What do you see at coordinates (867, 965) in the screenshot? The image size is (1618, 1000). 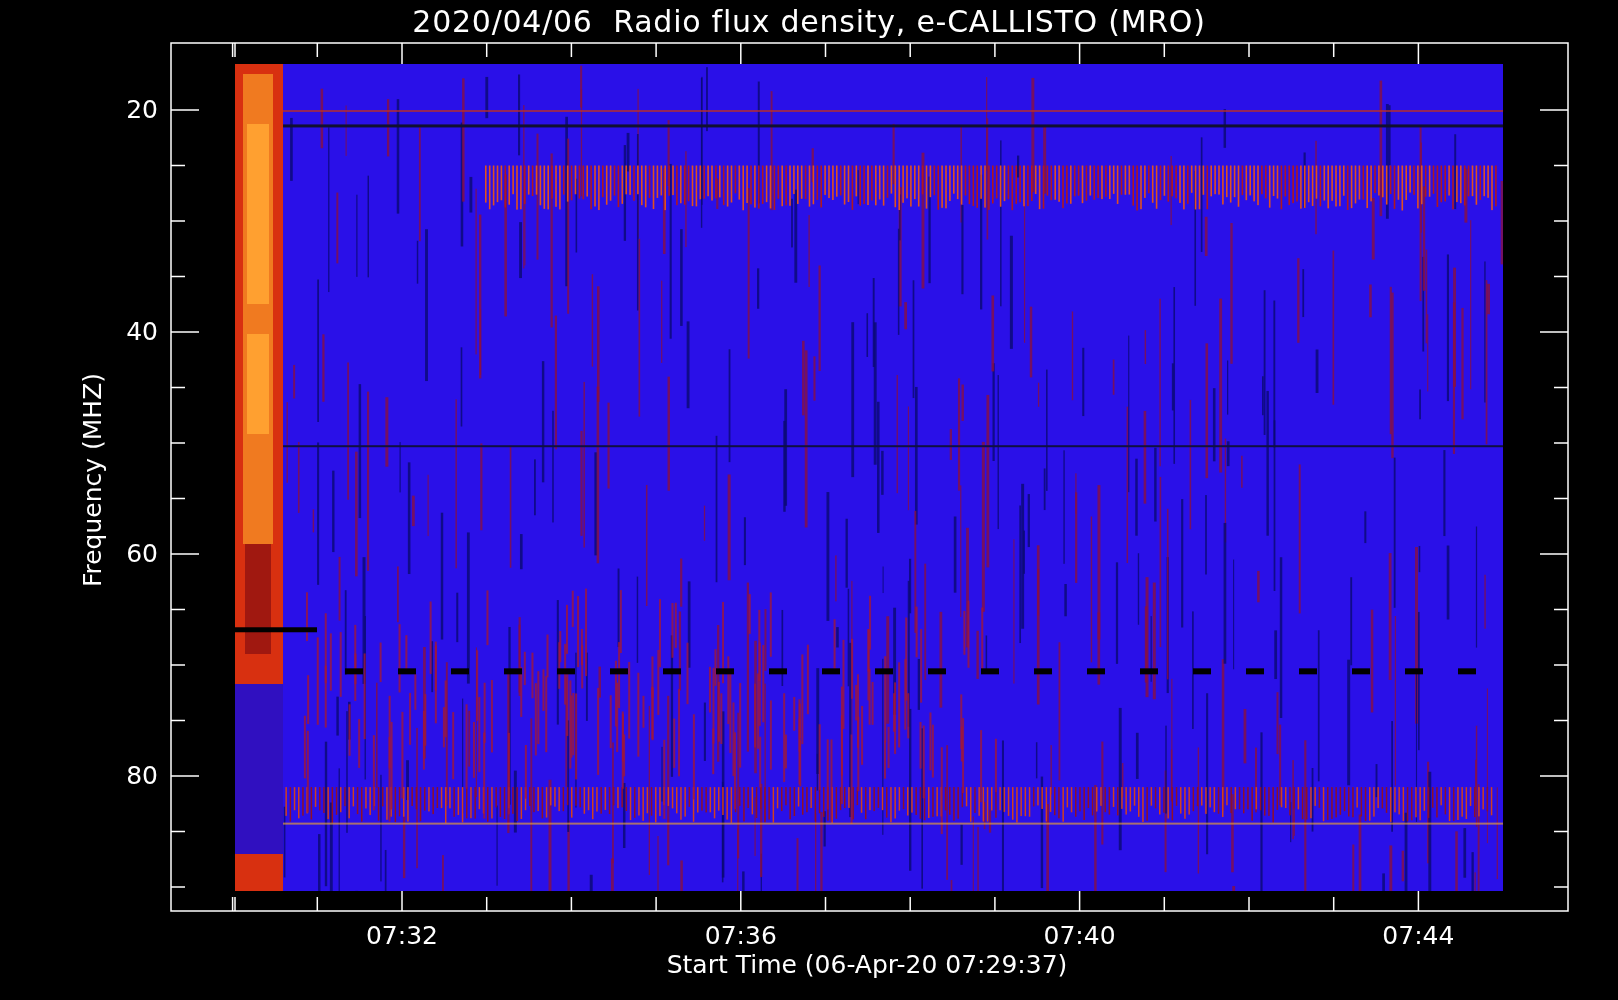 I see `x-axis-label: Start Time (06-Apr-20 07:29:37)` at bounding box center [867, 965].